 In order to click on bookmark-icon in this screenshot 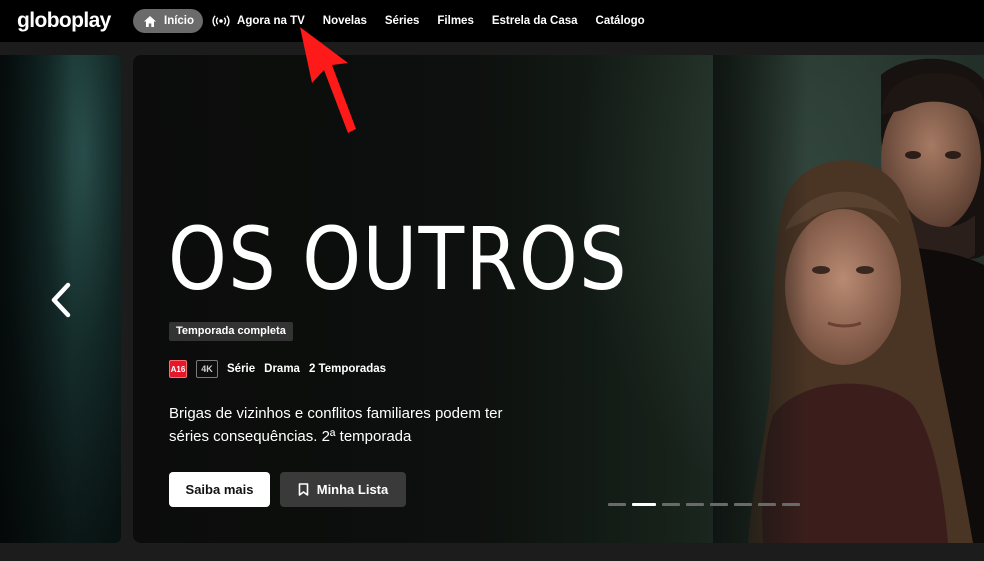, I will do `click(303, 489)`.